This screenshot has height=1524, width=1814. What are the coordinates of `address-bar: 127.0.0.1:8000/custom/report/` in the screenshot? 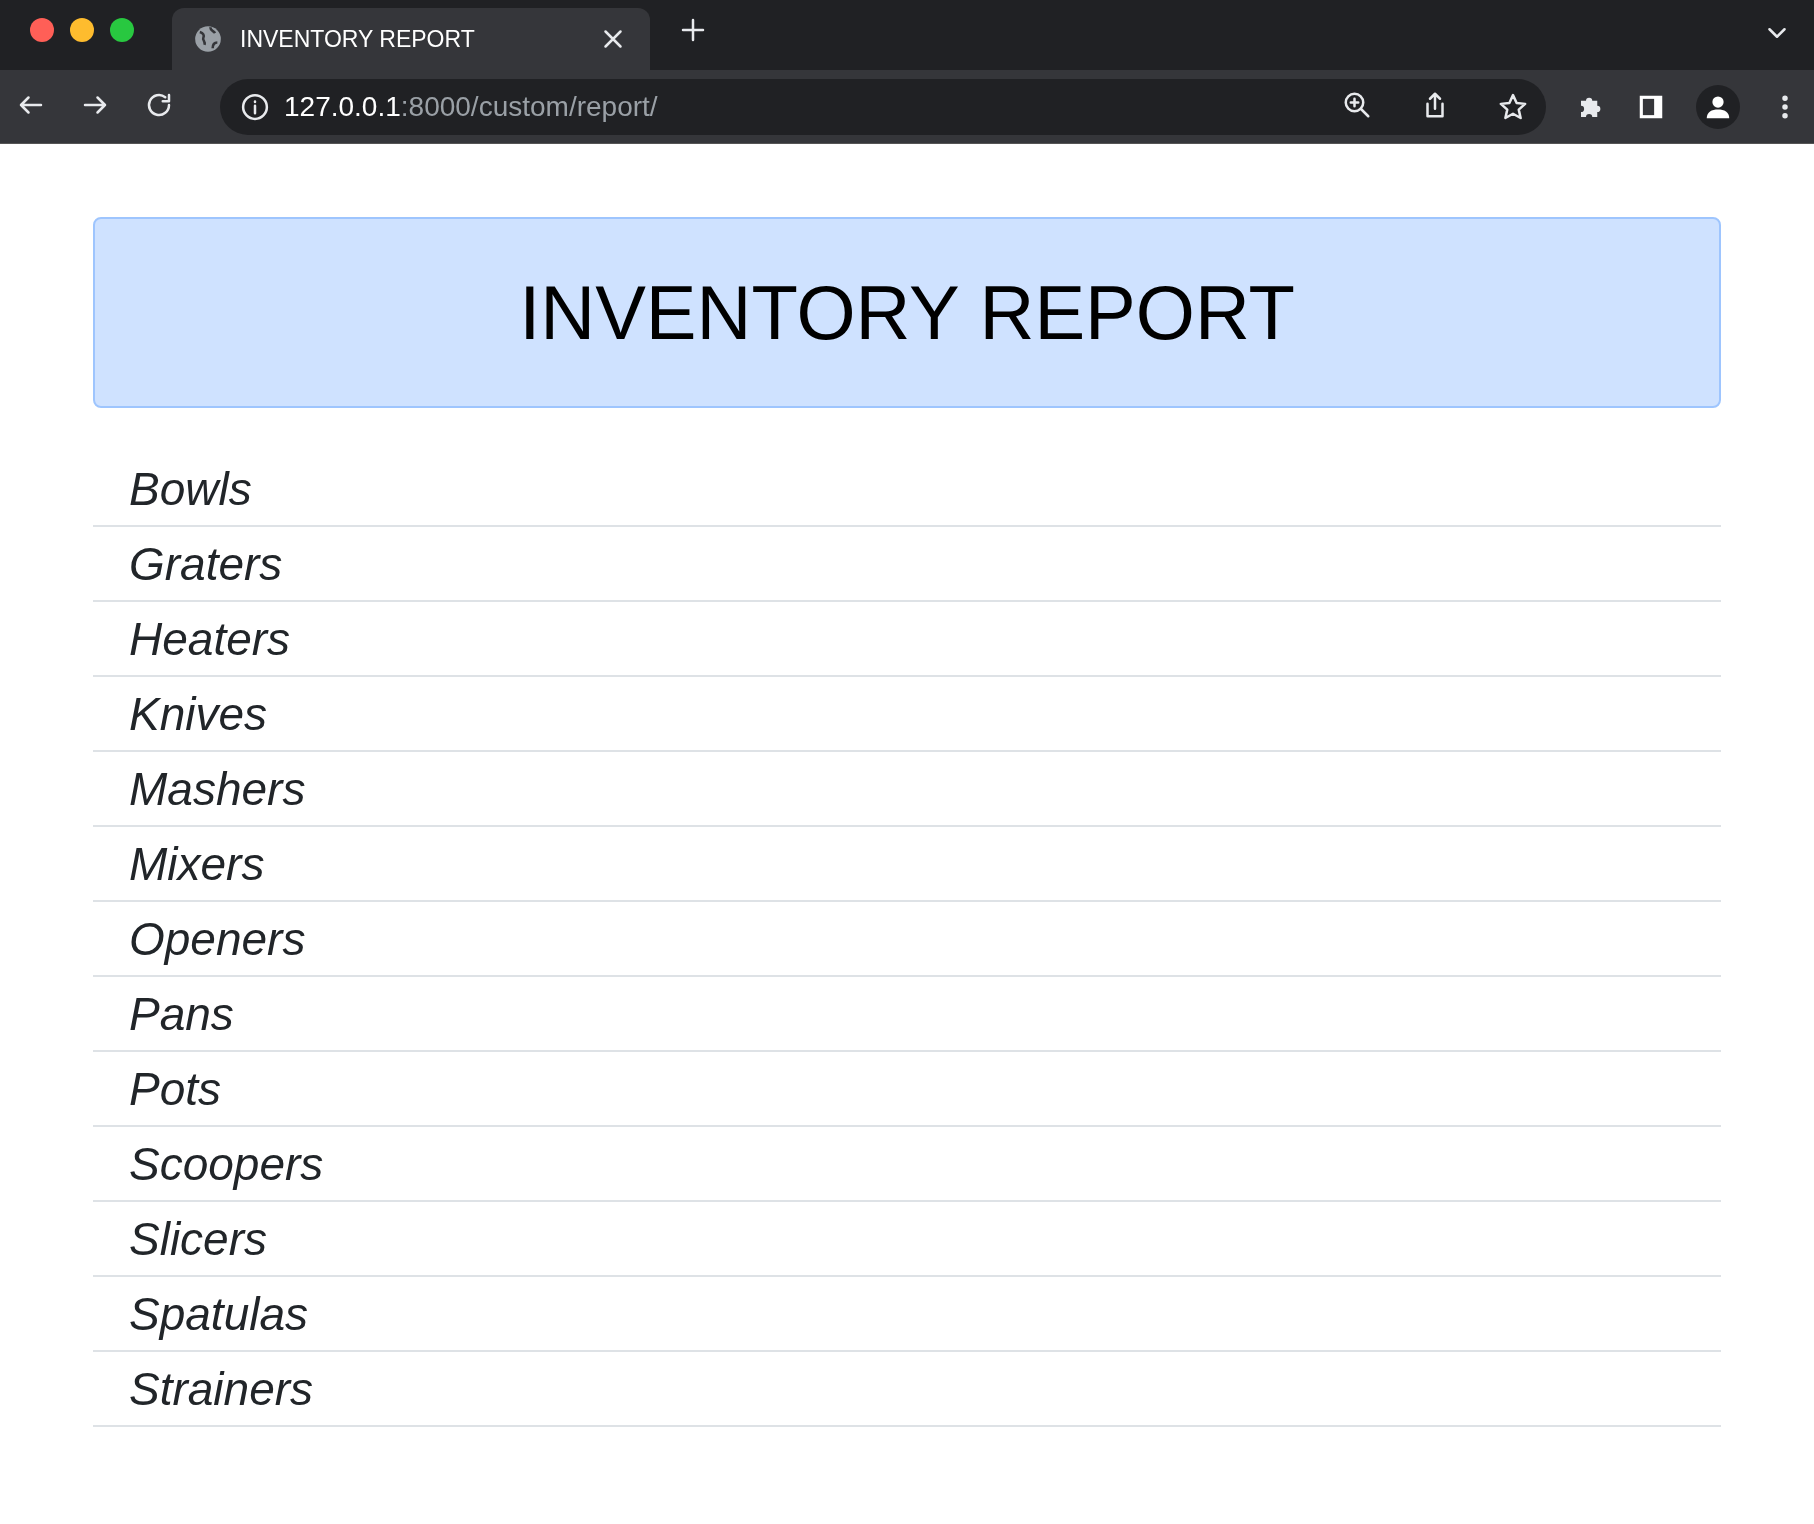 It's located at (883, 106).